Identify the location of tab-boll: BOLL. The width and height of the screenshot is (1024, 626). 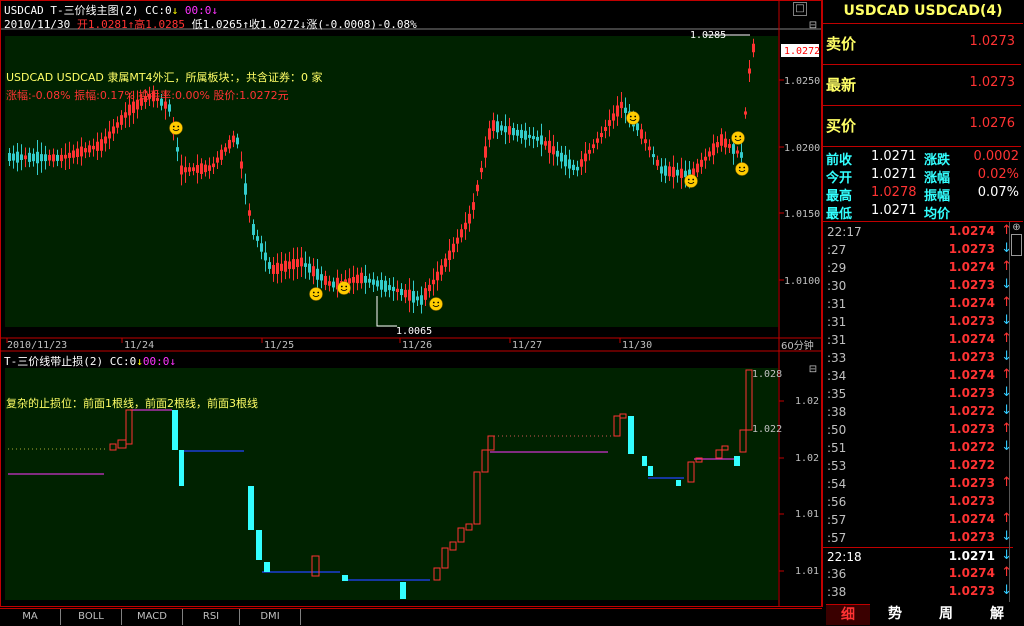
(91, 617).